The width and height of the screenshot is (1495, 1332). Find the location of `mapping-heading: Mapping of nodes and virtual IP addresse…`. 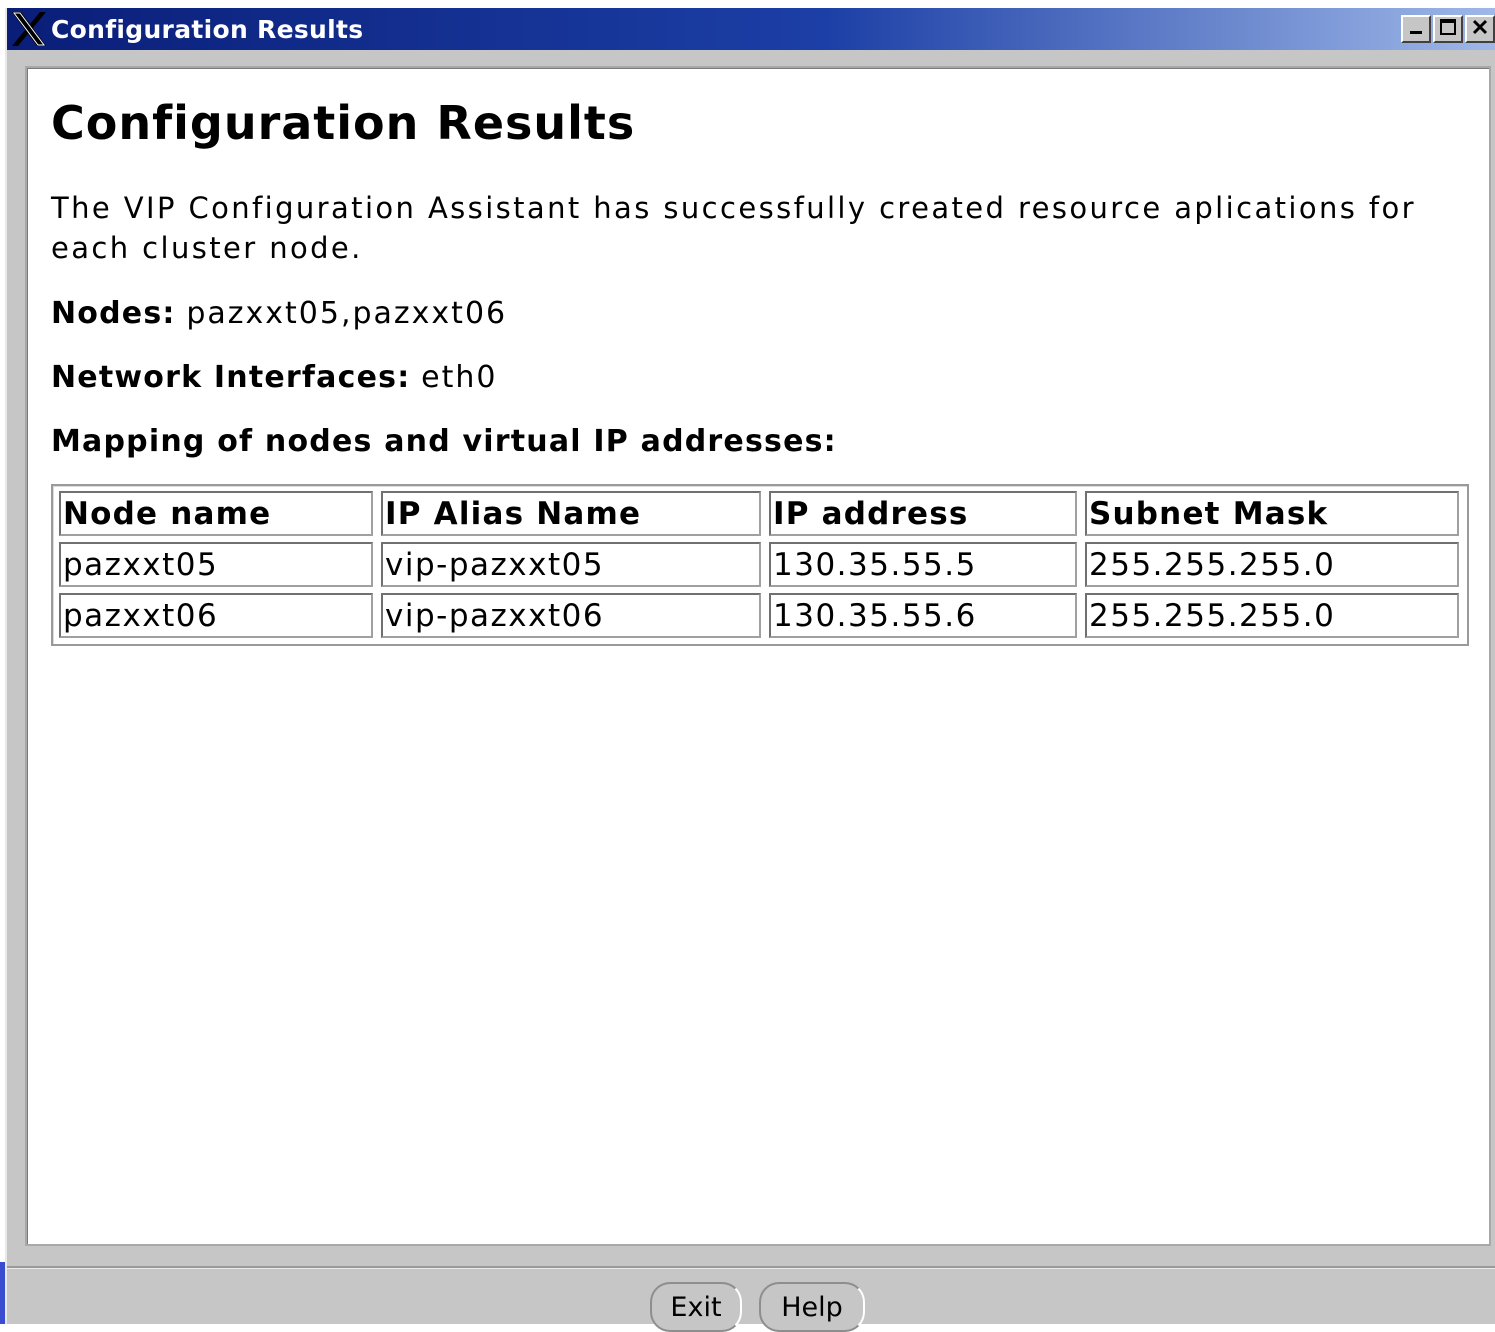

mapping-heading: Mapping of nodes and virtual IP addresse… is located at coordinates (444, 441).